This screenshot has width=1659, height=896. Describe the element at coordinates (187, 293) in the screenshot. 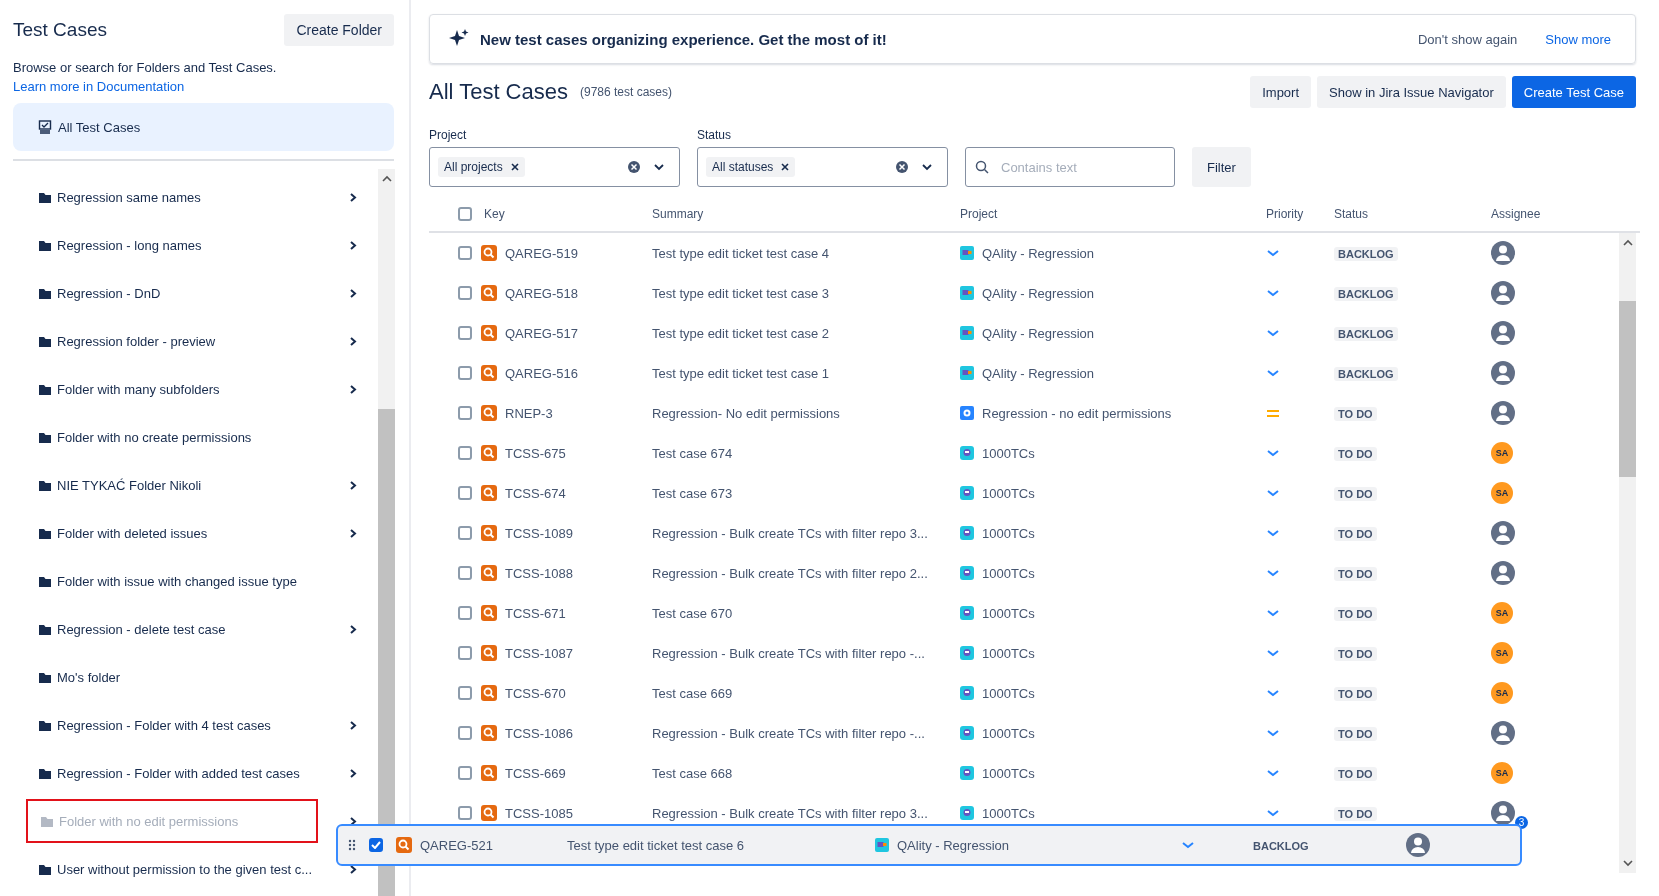

I see `folder-item: Regression - DnD` at that location.